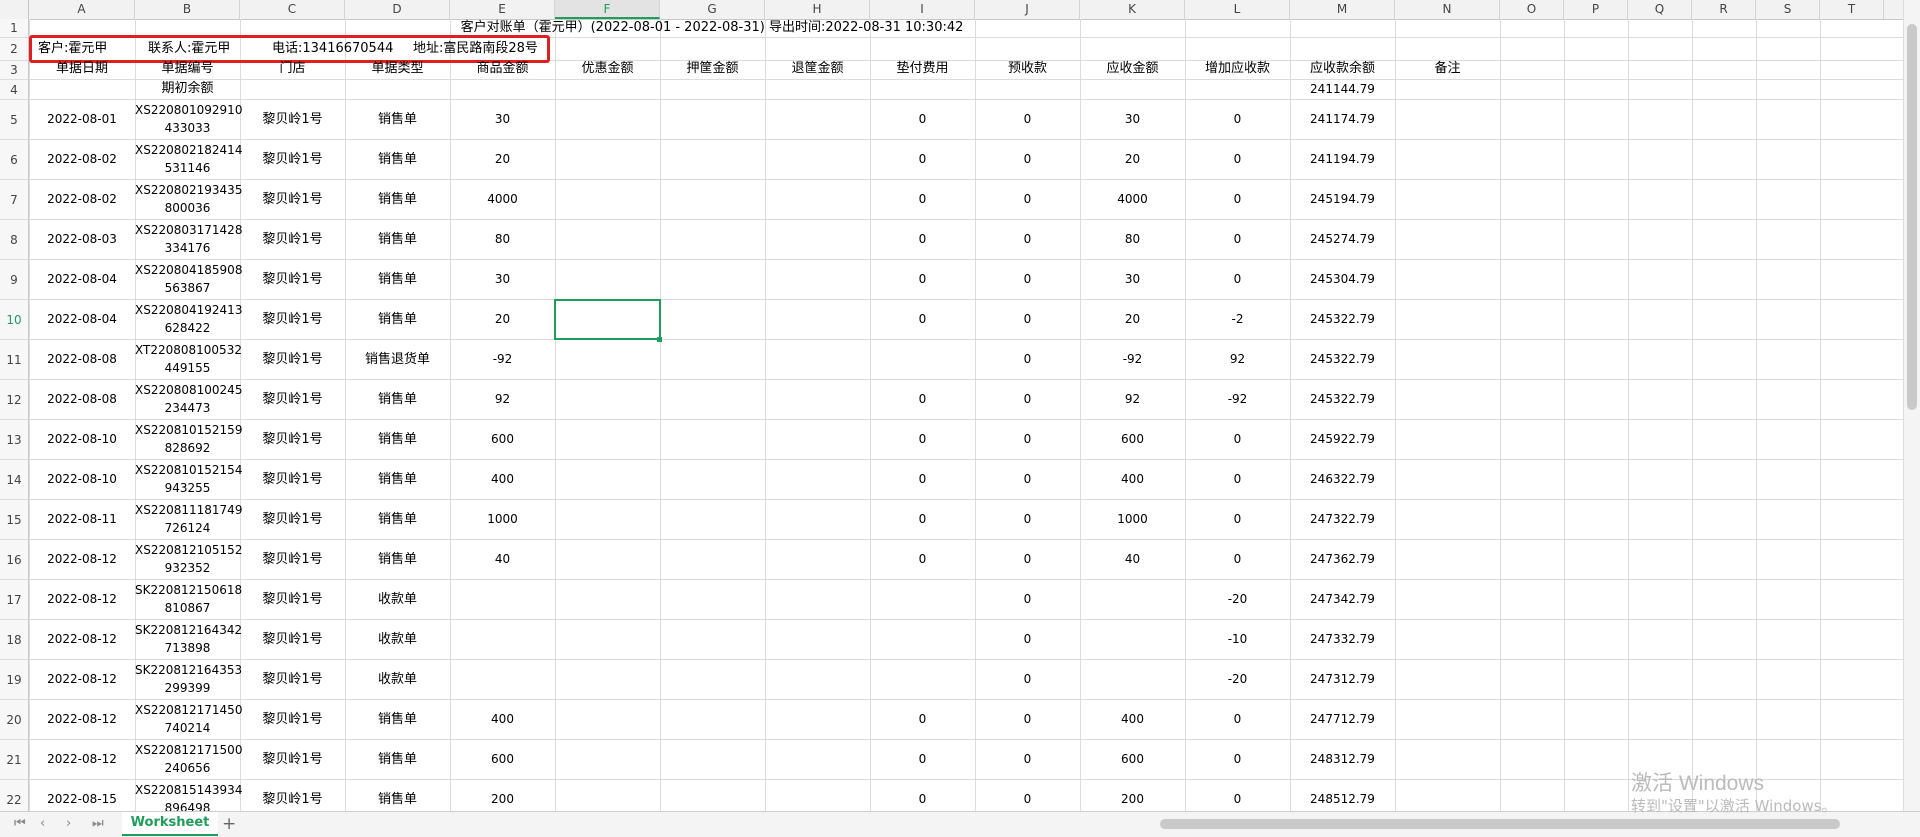 The width and height of the screenshot is (1920, 837). Describe the element at coordinates (187, 9) in the screenshot. I see `column-header-b: B` at that location.